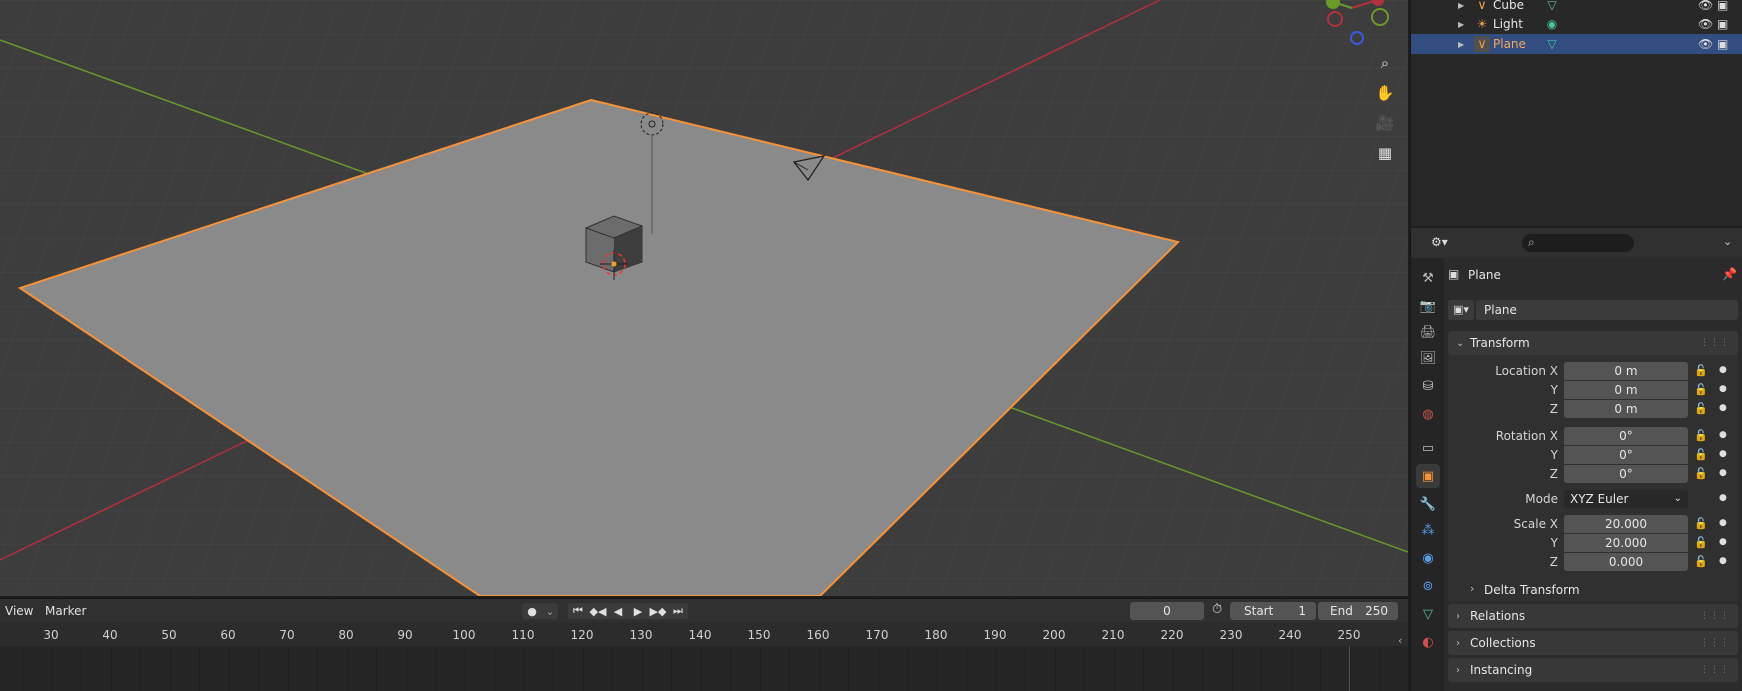  What do you see at coordinates (1217, 609) in the screenshot?
I see `stopwatch-icon: ⏱` at bounding box center [1217, 609].